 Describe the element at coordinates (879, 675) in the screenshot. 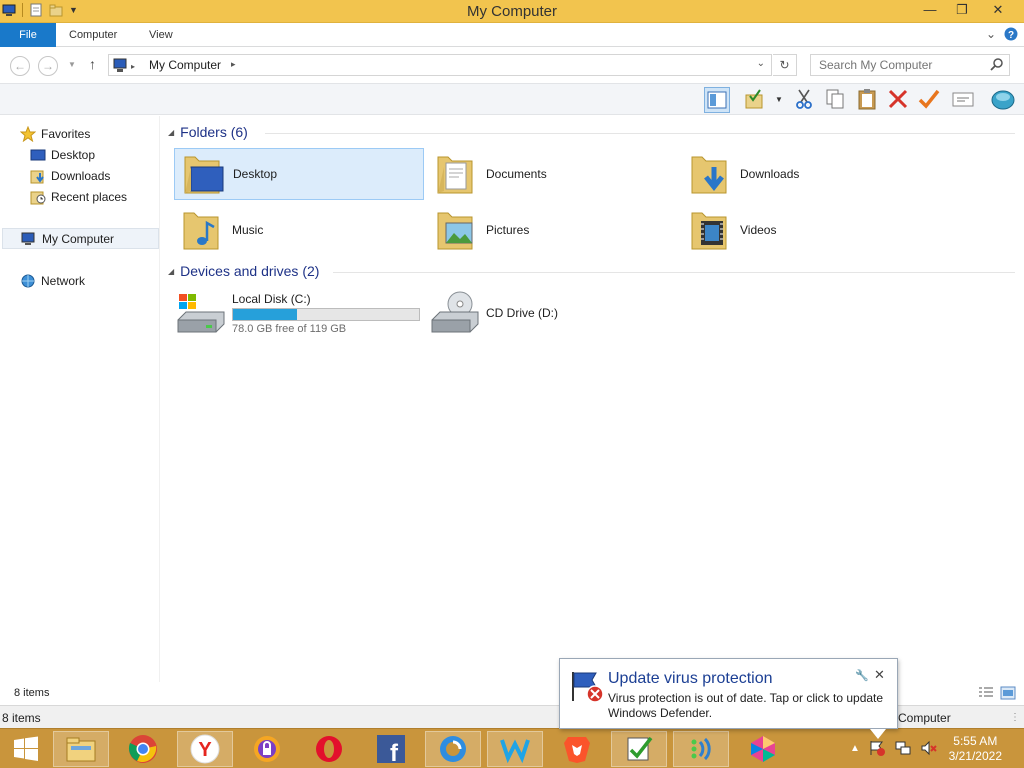

I see `notification-close-button: ✕` at that location.